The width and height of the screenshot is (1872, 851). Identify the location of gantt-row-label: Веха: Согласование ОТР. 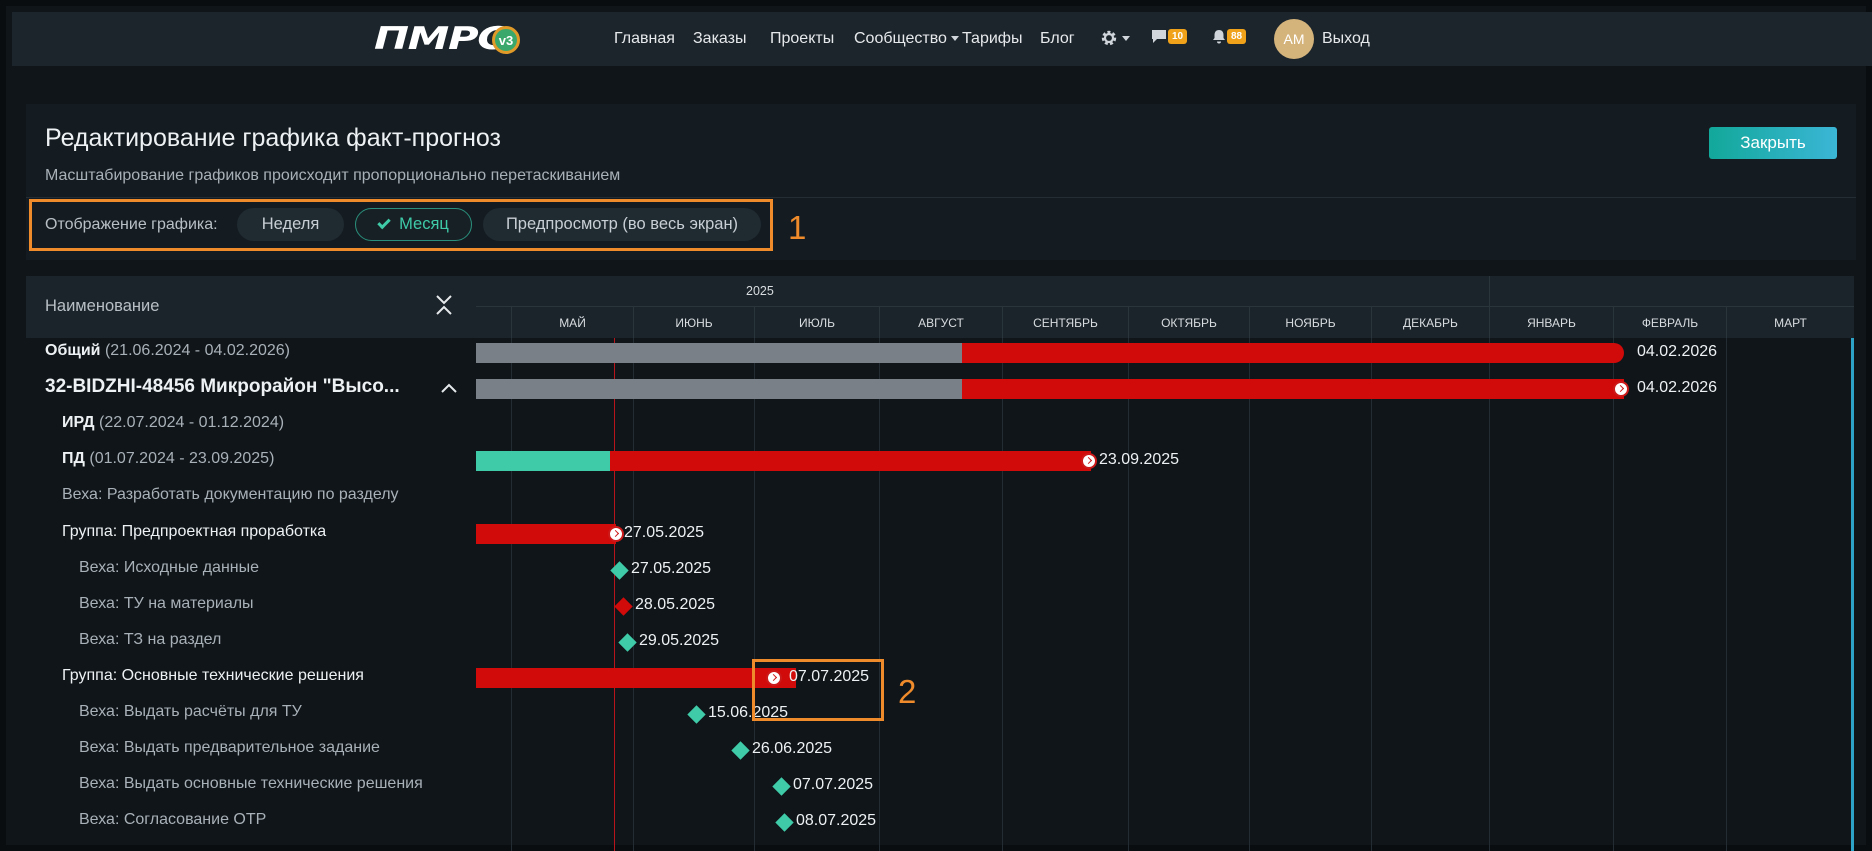
(172, 820).